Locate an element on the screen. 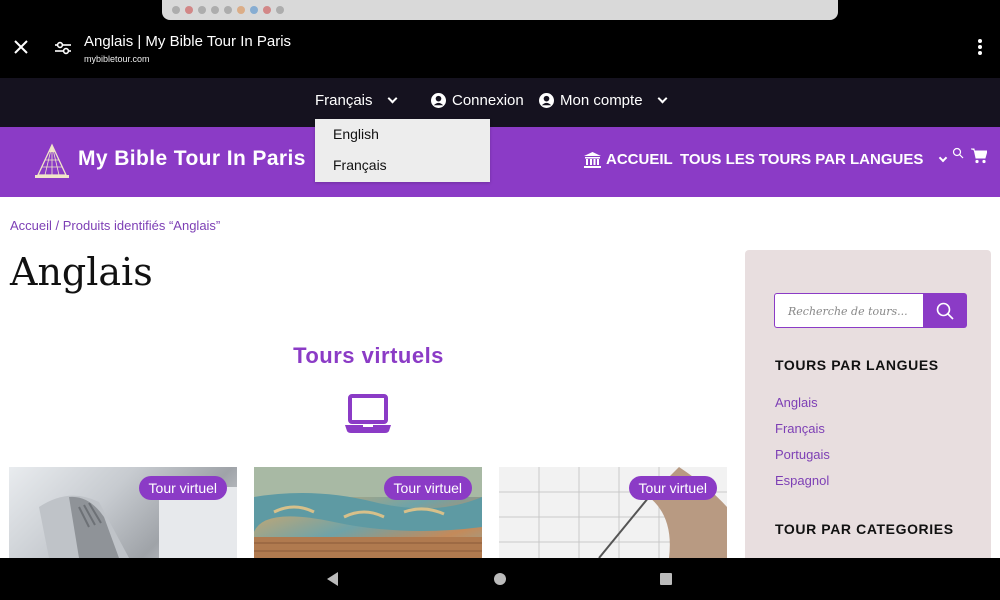 This screenshot has width=1000, height=600. language-dropdown: English Français is located at coordinates (402, 150).